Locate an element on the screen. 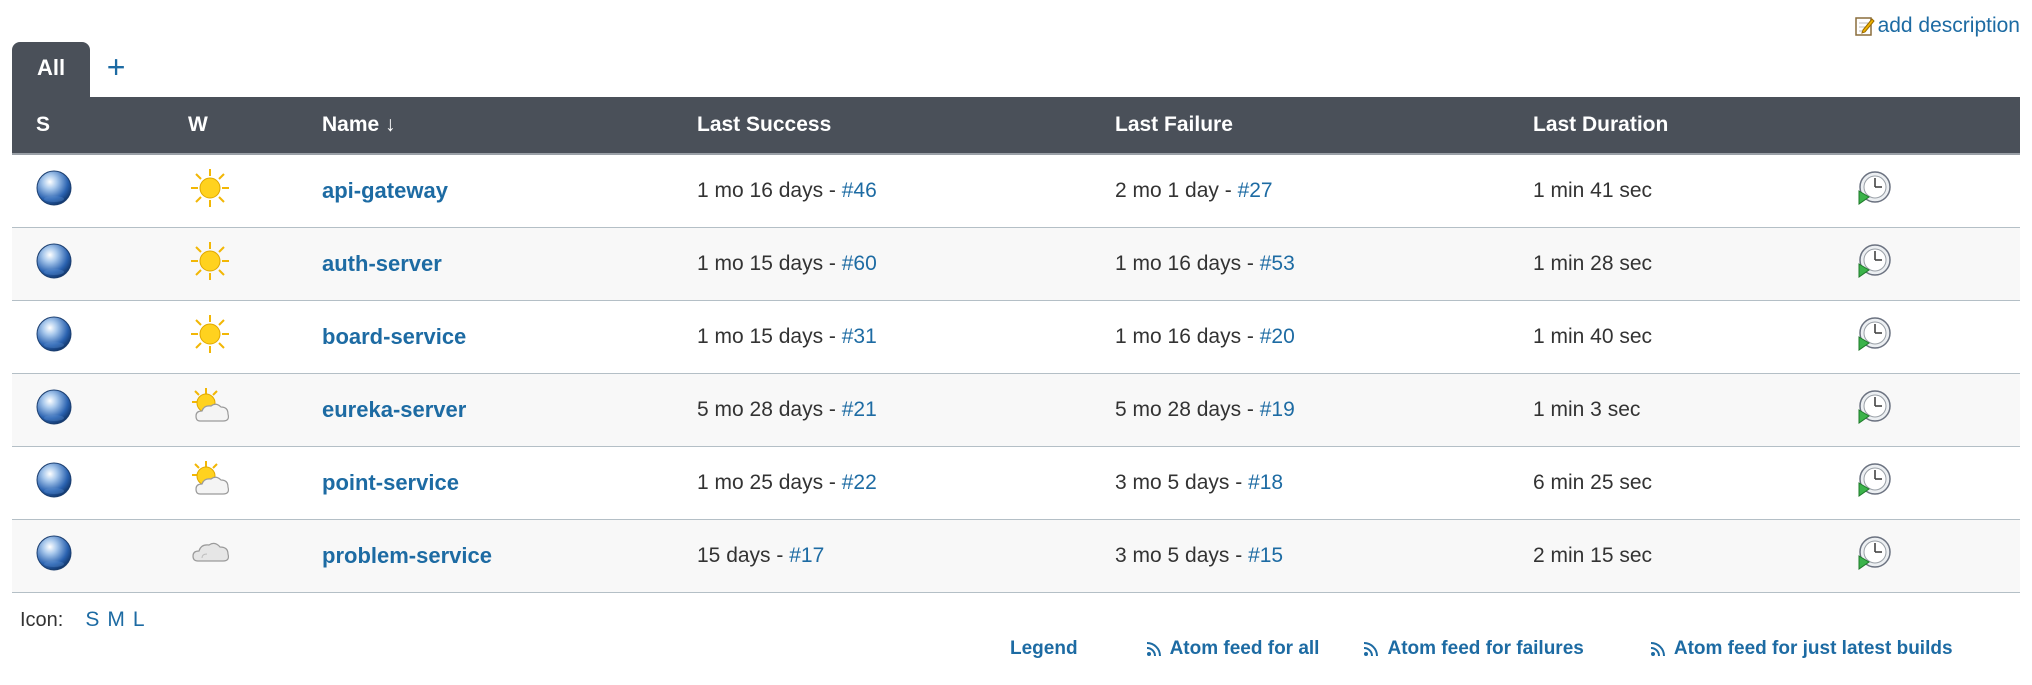 This screenshot has width=2032, height=685. last-success-time: 1 mo 25 days - is located at coordinates (769, 482).